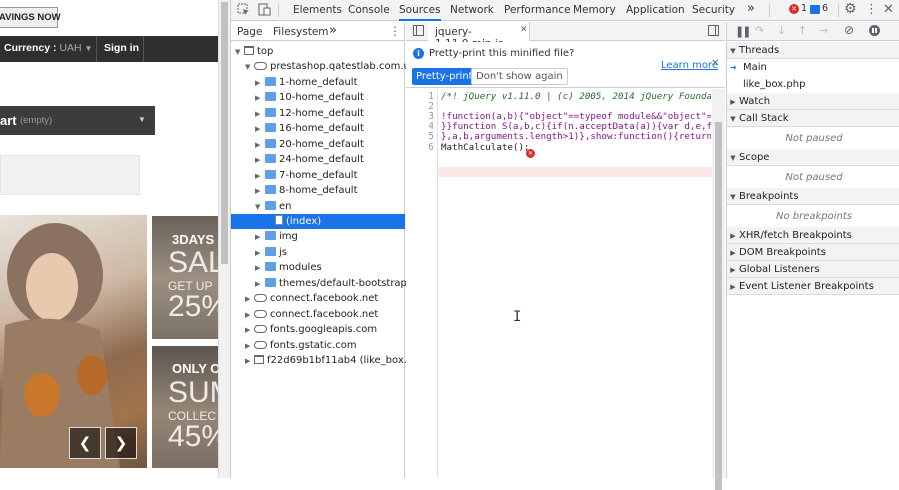 This screenshot has width=899, height=490. What do you see at coordinates (485, 148) in the screenshot?
I see `code-line: MathCalculate();` at bounding box center [485, 148].